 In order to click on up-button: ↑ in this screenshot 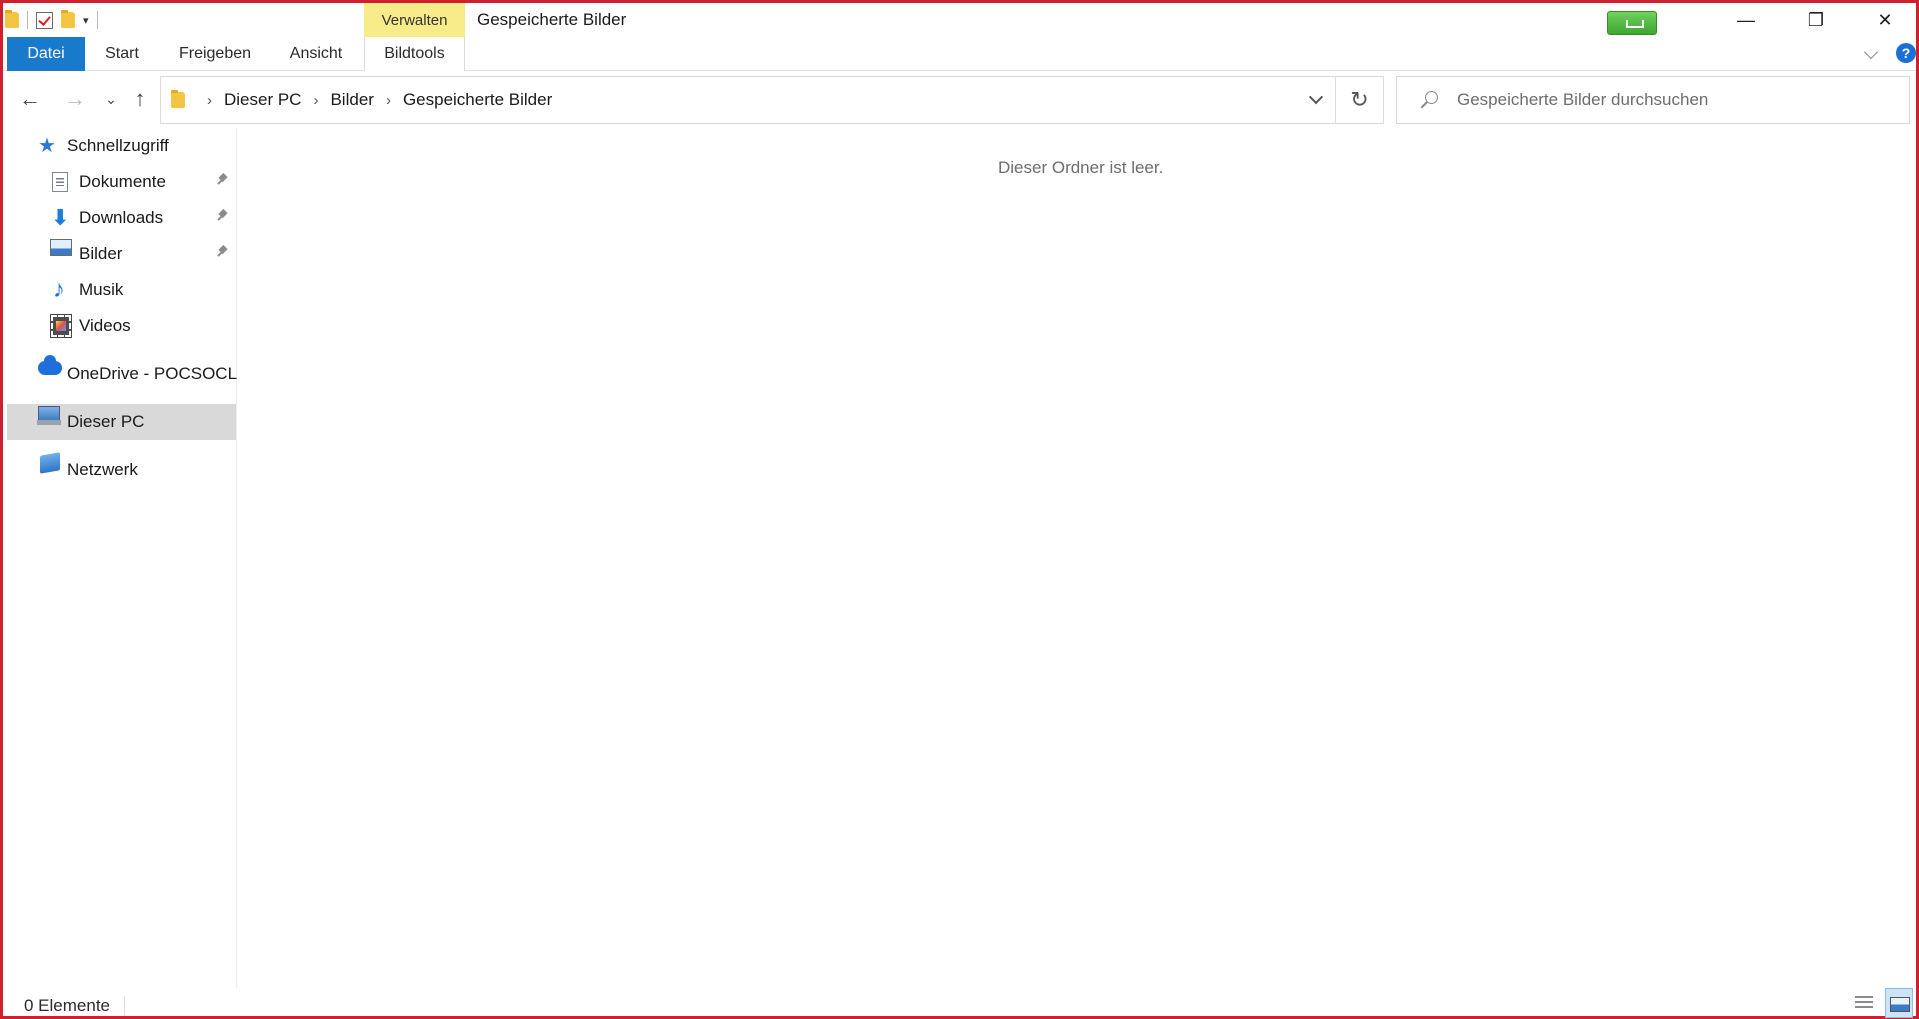, I will do `click(140, 99)`.